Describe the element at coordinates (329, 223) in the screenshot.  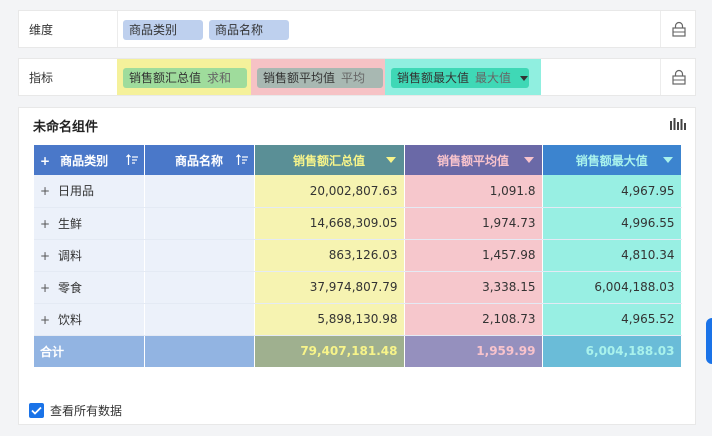
I see `sum-cell: 14,668,309.05` at that location.